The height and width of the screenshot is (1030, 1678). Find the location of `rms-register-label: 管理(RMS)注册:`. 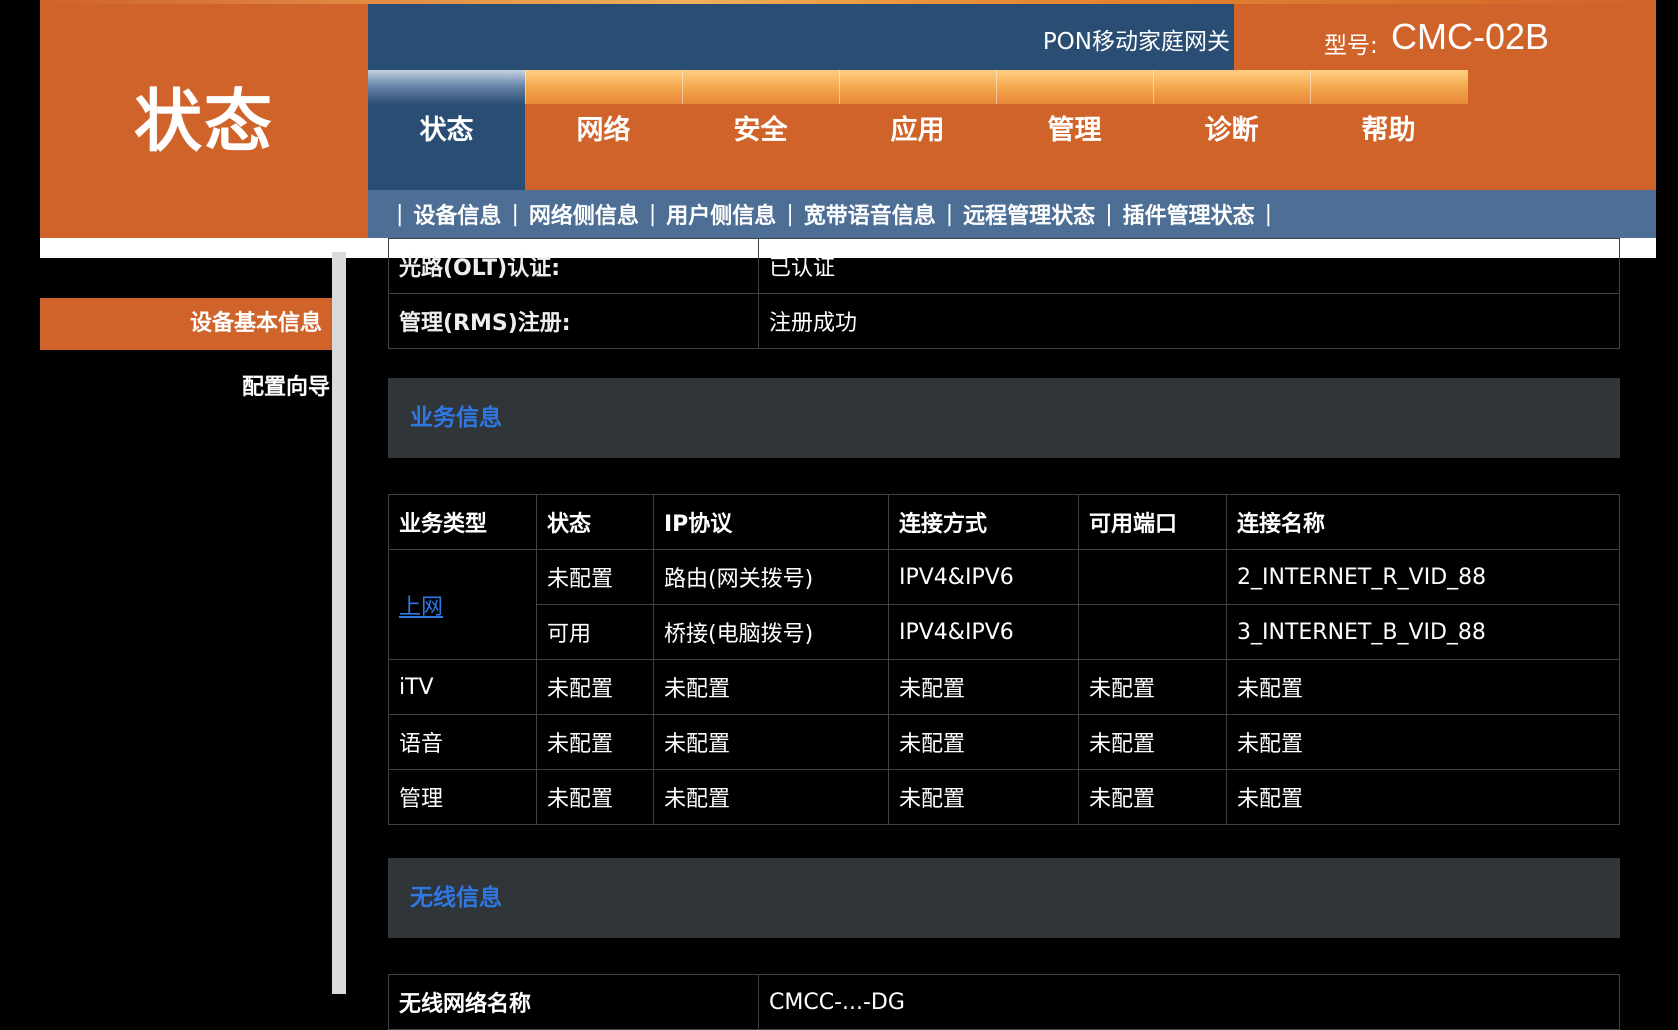

rms-register-label: 管理(RMS)注册: is located at coordinates (573, 321).